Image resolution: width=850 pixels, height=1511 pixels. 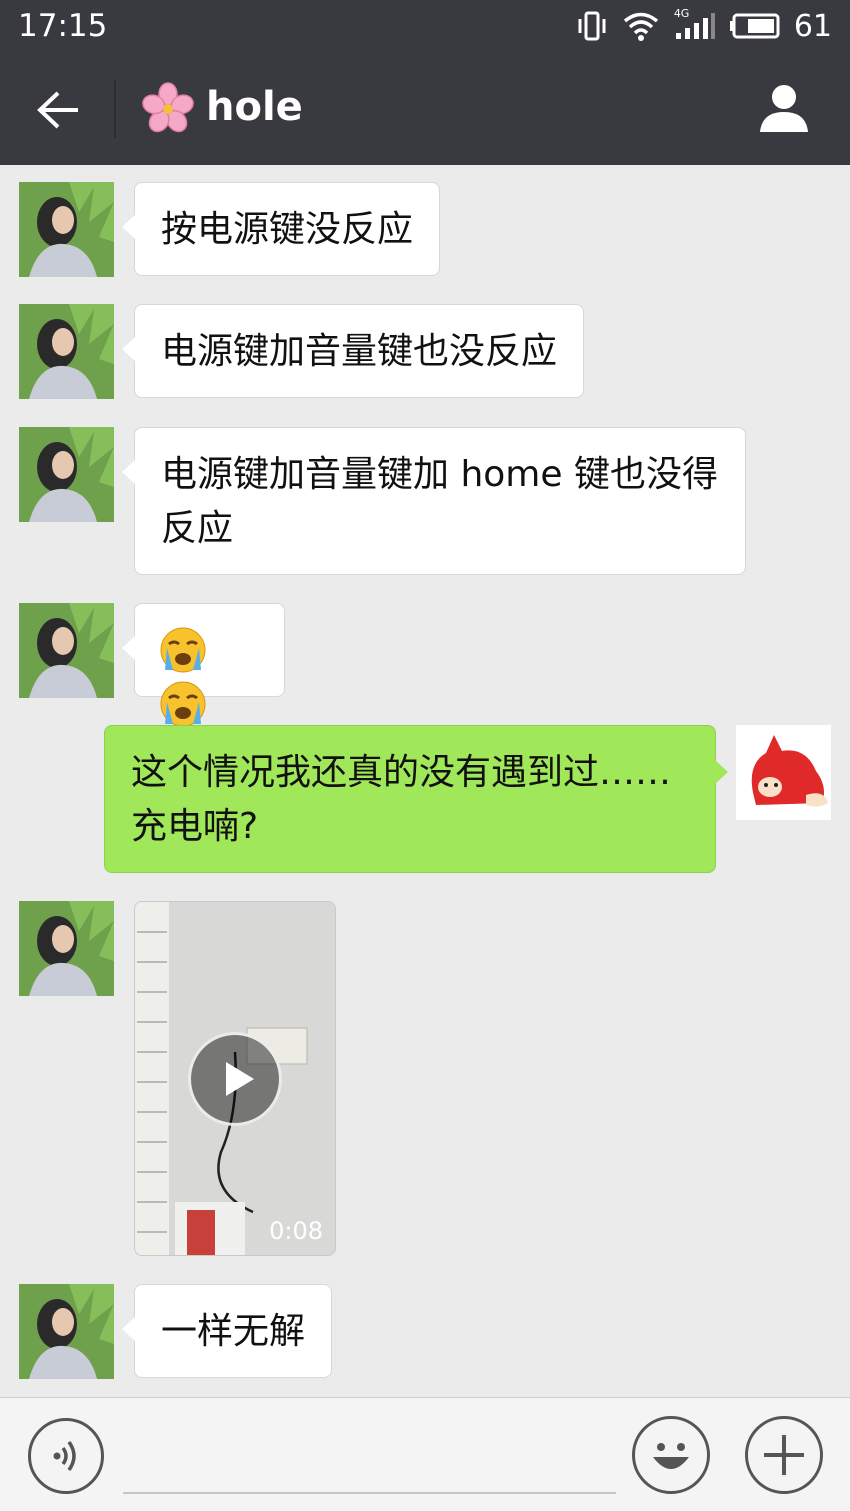 I want to click on voice-button, so click(x=66, y=1456).